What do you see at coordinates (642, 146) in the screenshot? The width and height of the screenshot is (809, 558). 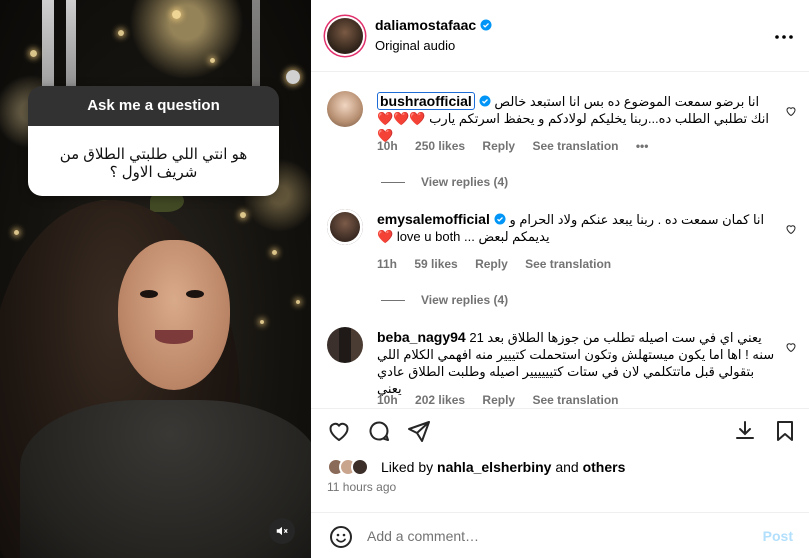 I see `comment-options-button: •••` at bounding box center [642, 146].